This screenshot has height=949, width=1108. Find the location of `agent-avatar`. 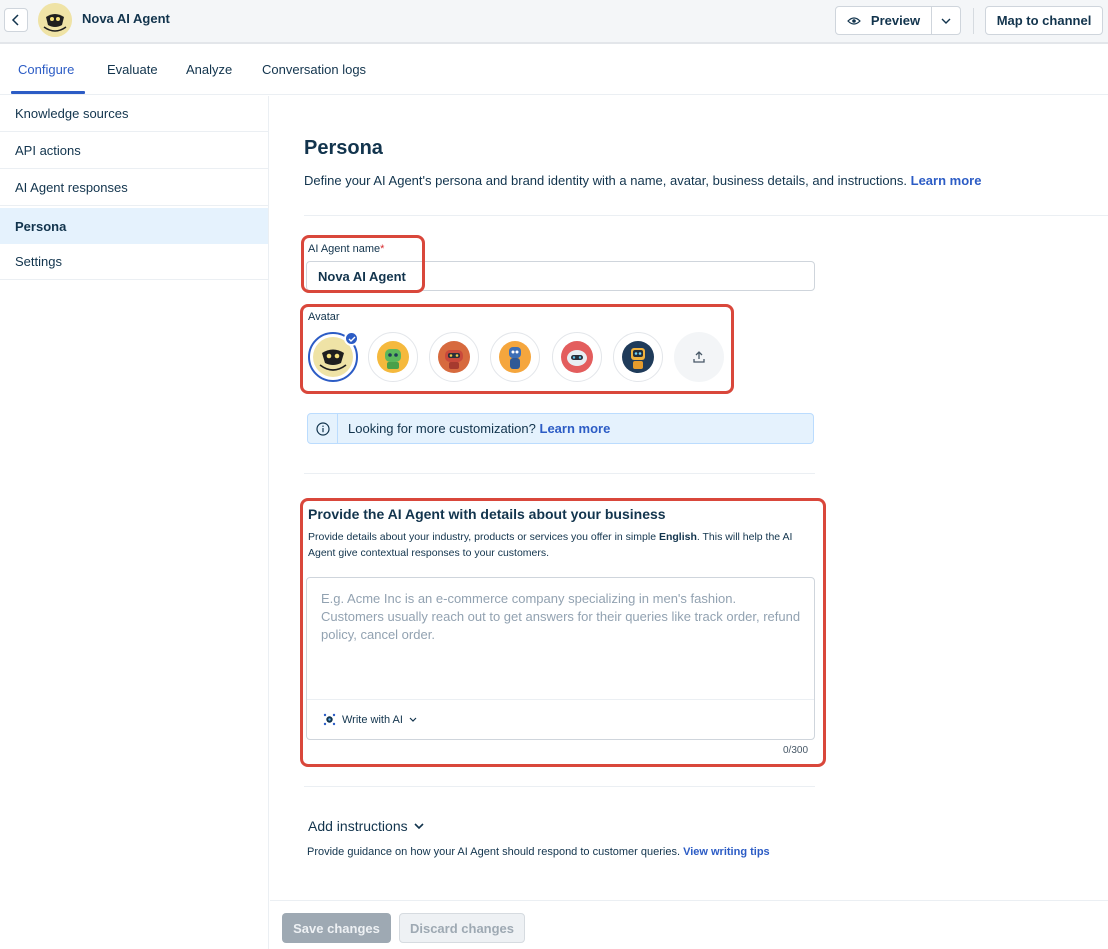

agent-avatar is located at coordinates (55, 20).